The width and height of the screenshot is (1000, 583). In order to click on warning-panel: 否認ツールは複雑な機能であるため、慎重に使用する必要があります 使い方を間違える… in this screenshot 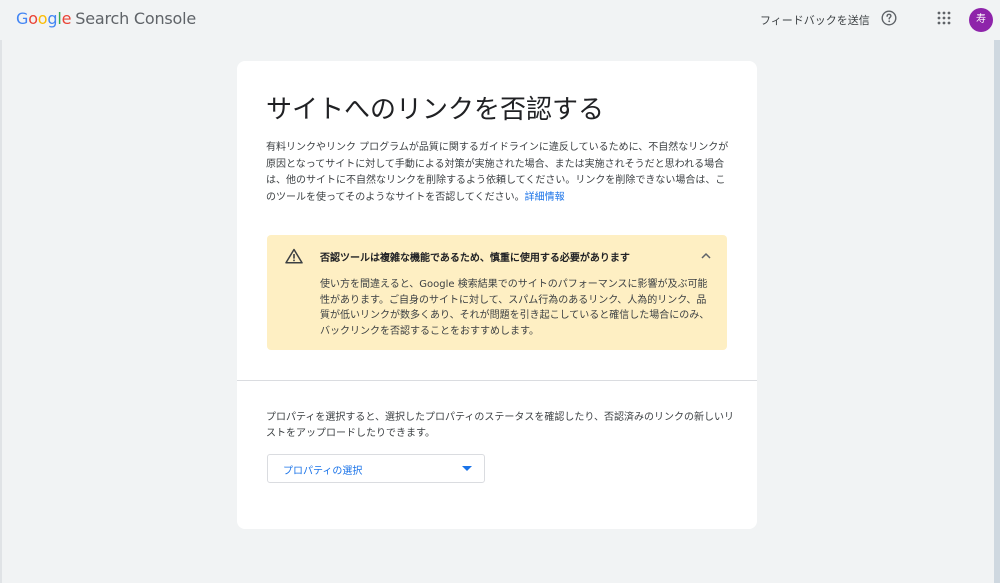, I will do `click(497, 292)`.